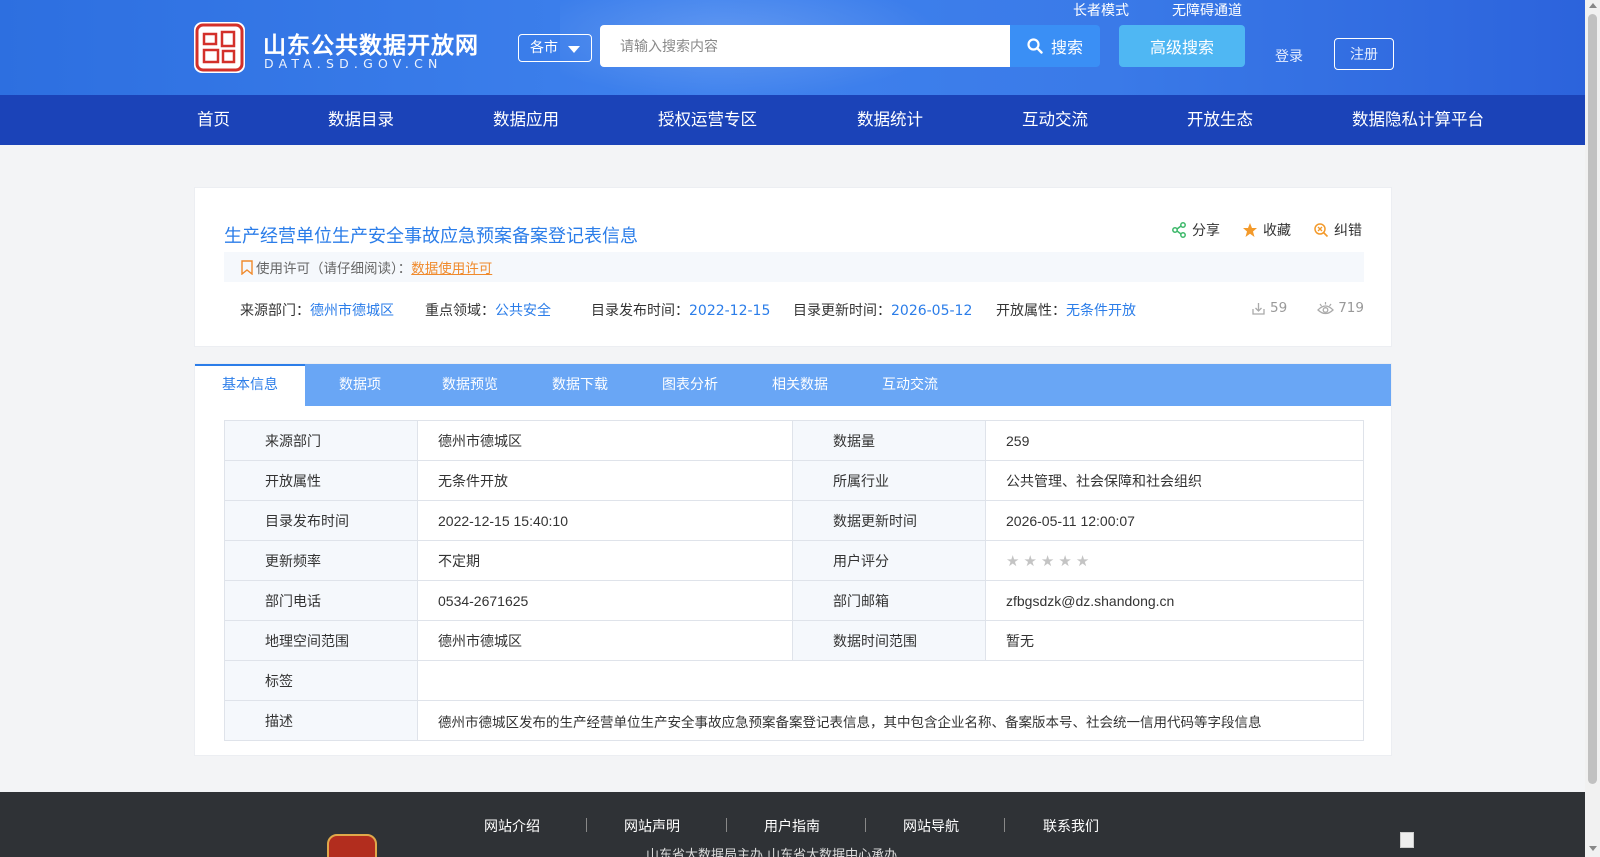 Image resolution: width=1600 pixels, height=857 pixels. I want to click on footer-link-contact: 联系我们, so click(1071, 826).